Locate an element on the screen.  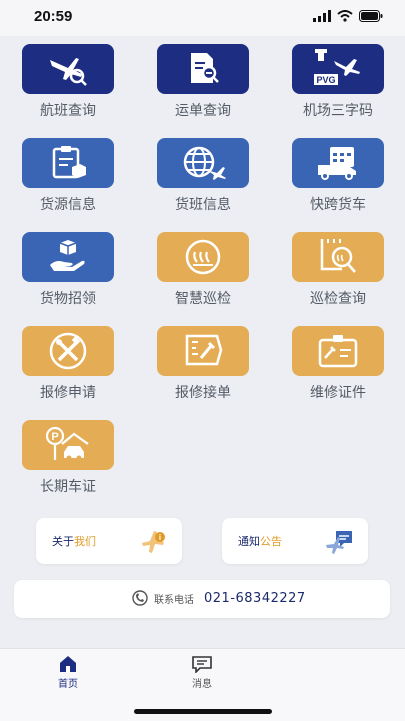
phone-24h-icon is located at coordinates (140, 598).